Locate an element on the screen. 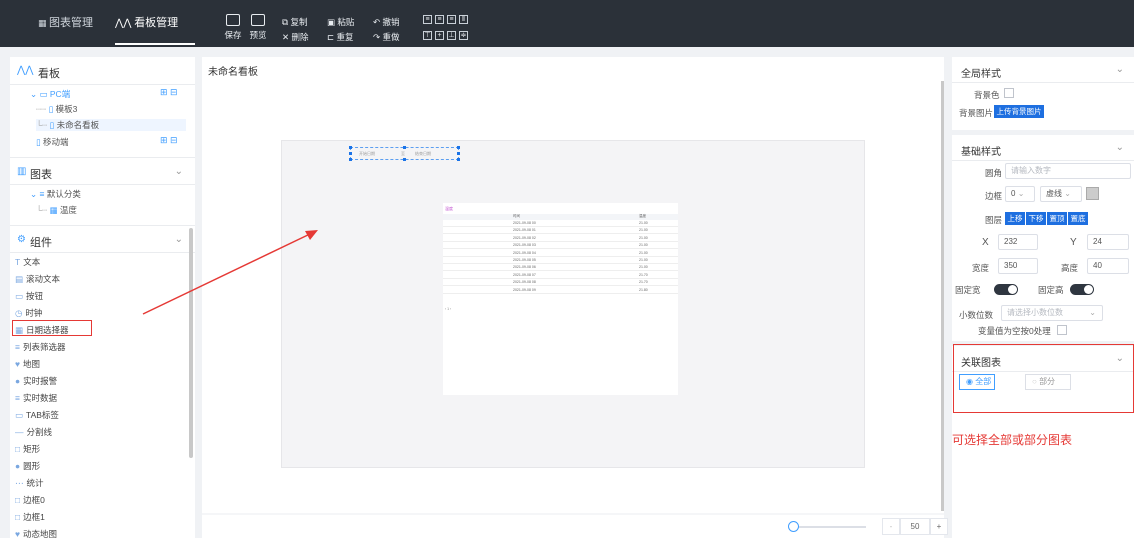 The width and height of the screenshot is (1134, 538). table-pagination: ‹ 1 › is located at coordinates (448, 309).